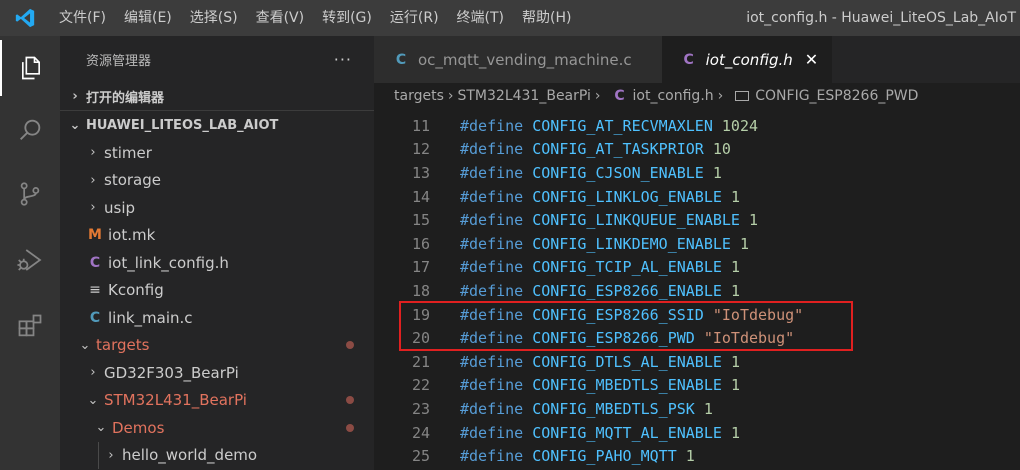 The height and width of the screenshot is (470, 1020). Describe the element at coordinates (613, 408) in the screenshot. I see `macro-name: CONFIG_MBEDTLS_PSK` at that location.